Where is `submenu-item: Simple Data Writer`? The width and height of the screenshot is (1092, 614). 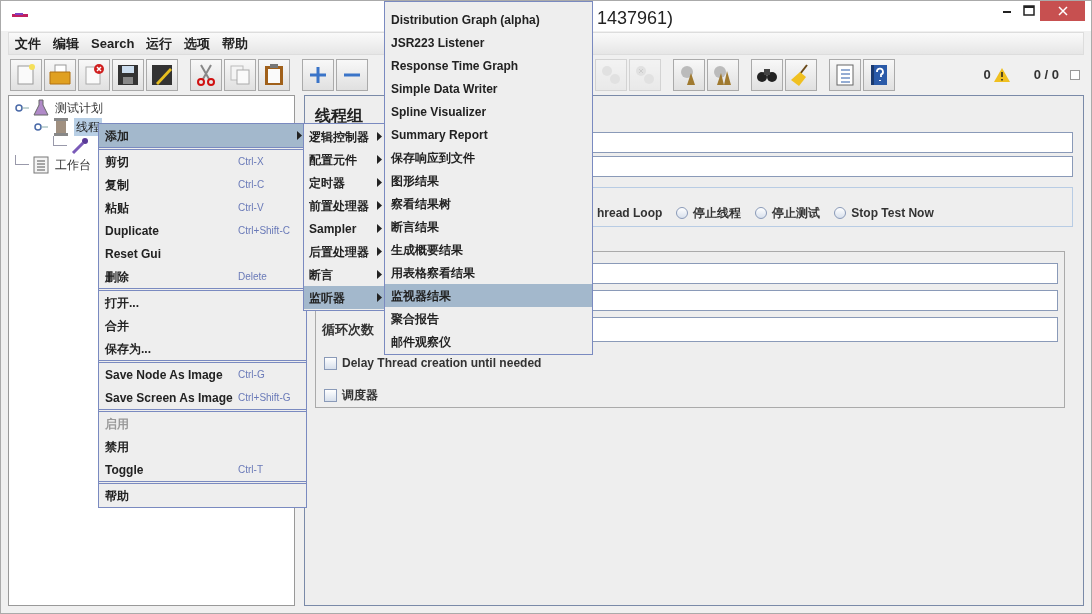 submenu-item: Simple Data Writer is located at coordinates (488, 88).